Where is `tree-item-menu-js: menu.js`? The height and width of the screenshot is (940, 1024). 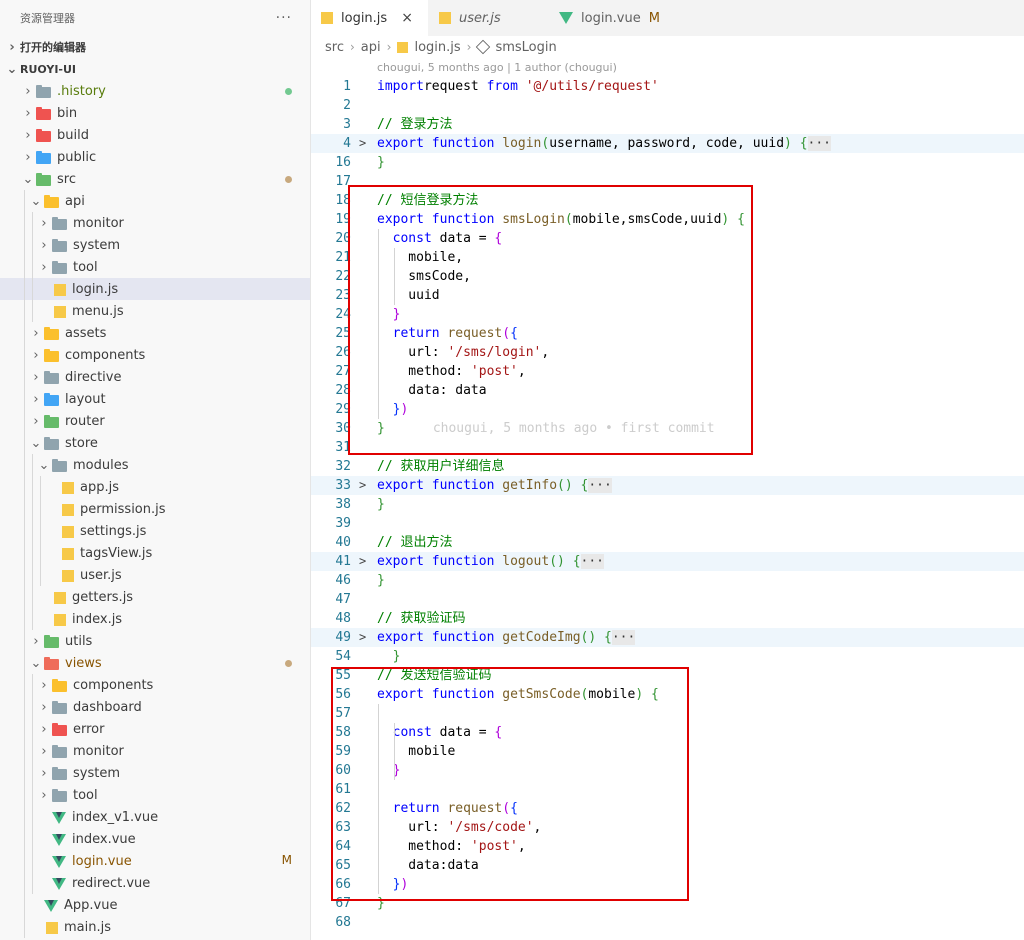 tree-item-menu-js: menu.js is located at coordinates (155, 311).